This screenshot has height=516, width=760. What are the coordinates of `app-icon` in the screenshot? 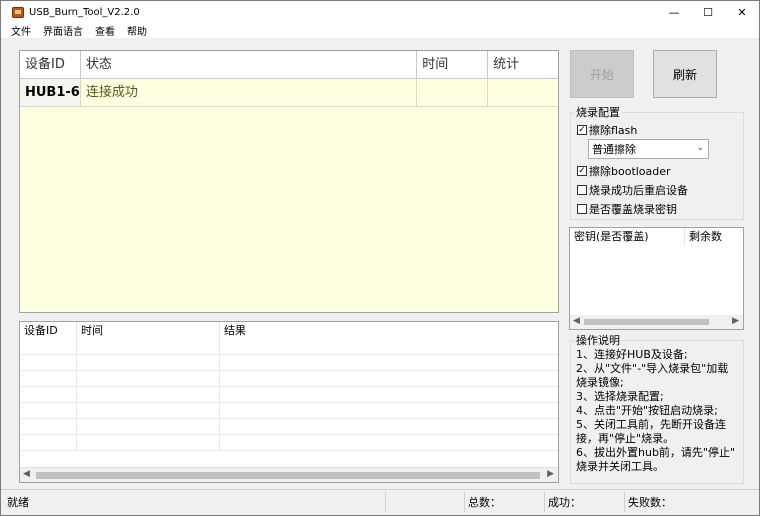 It's located at (18, 12).